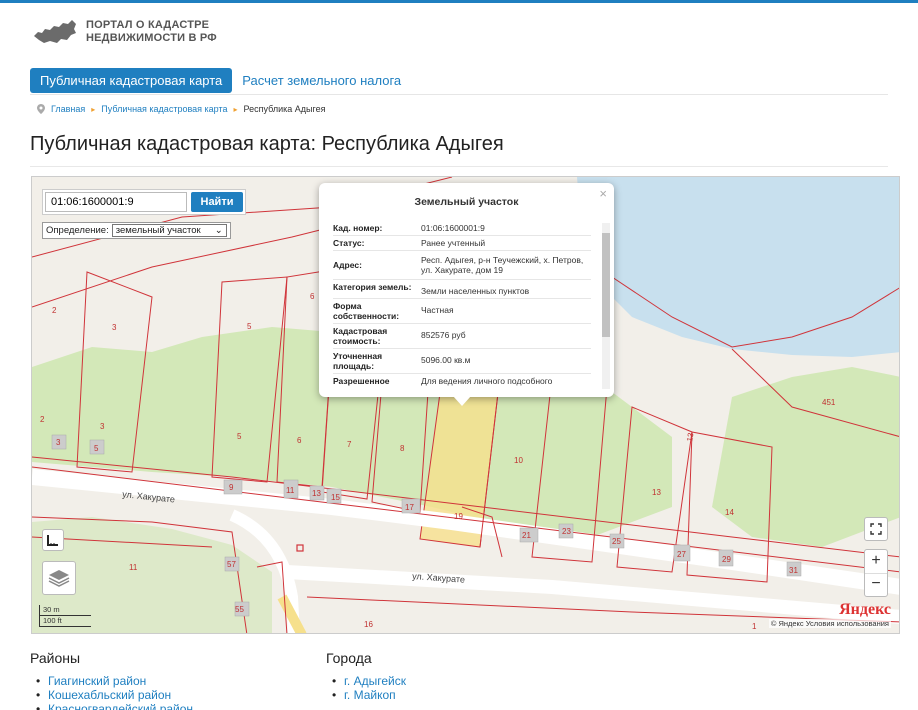 The width and height of the screenshot is (918, 710). I want to click on svg-text: 1, so click(754, 626).